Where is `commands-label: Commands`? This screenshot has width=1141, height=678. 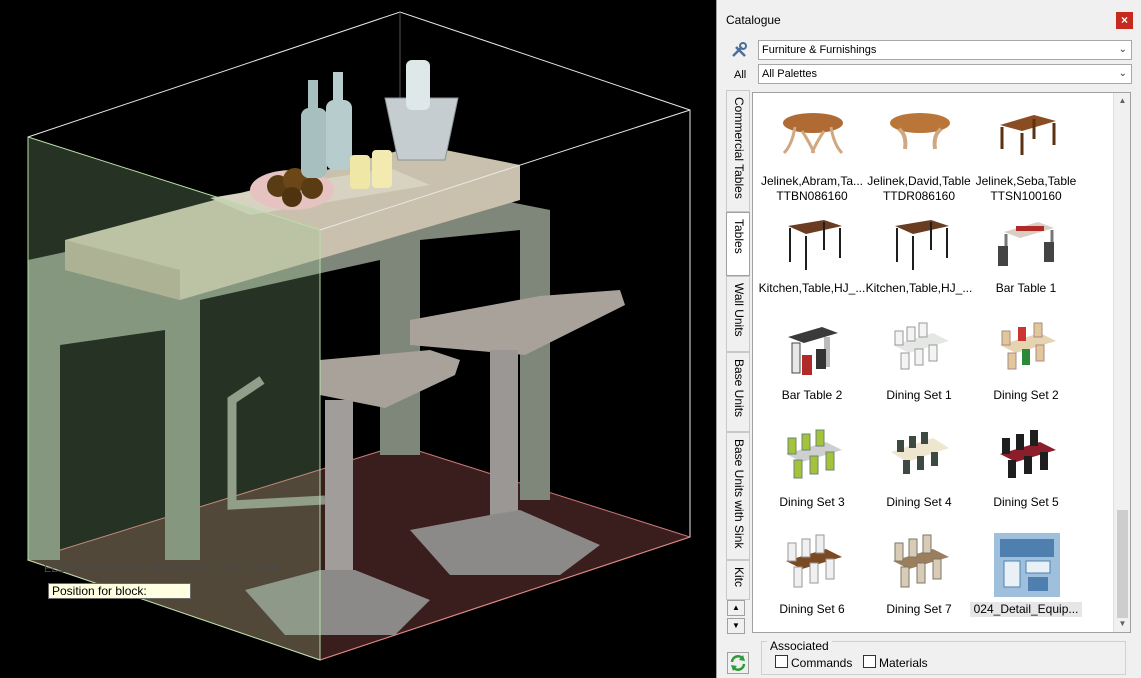
commands-label: Commands is located at coordinates (822, 663).